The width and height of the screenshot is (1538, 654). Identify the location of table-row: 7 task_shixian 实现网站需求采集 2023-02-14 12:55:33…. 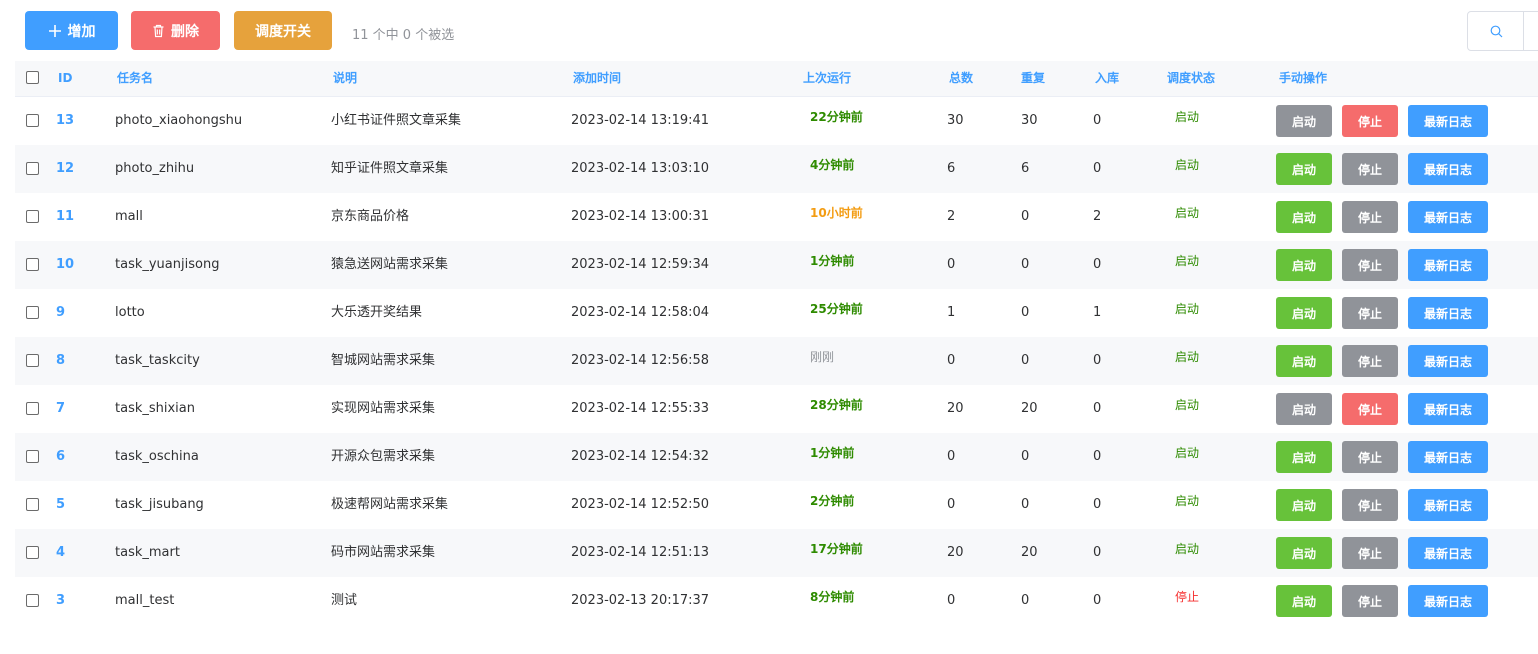
(776, 409).